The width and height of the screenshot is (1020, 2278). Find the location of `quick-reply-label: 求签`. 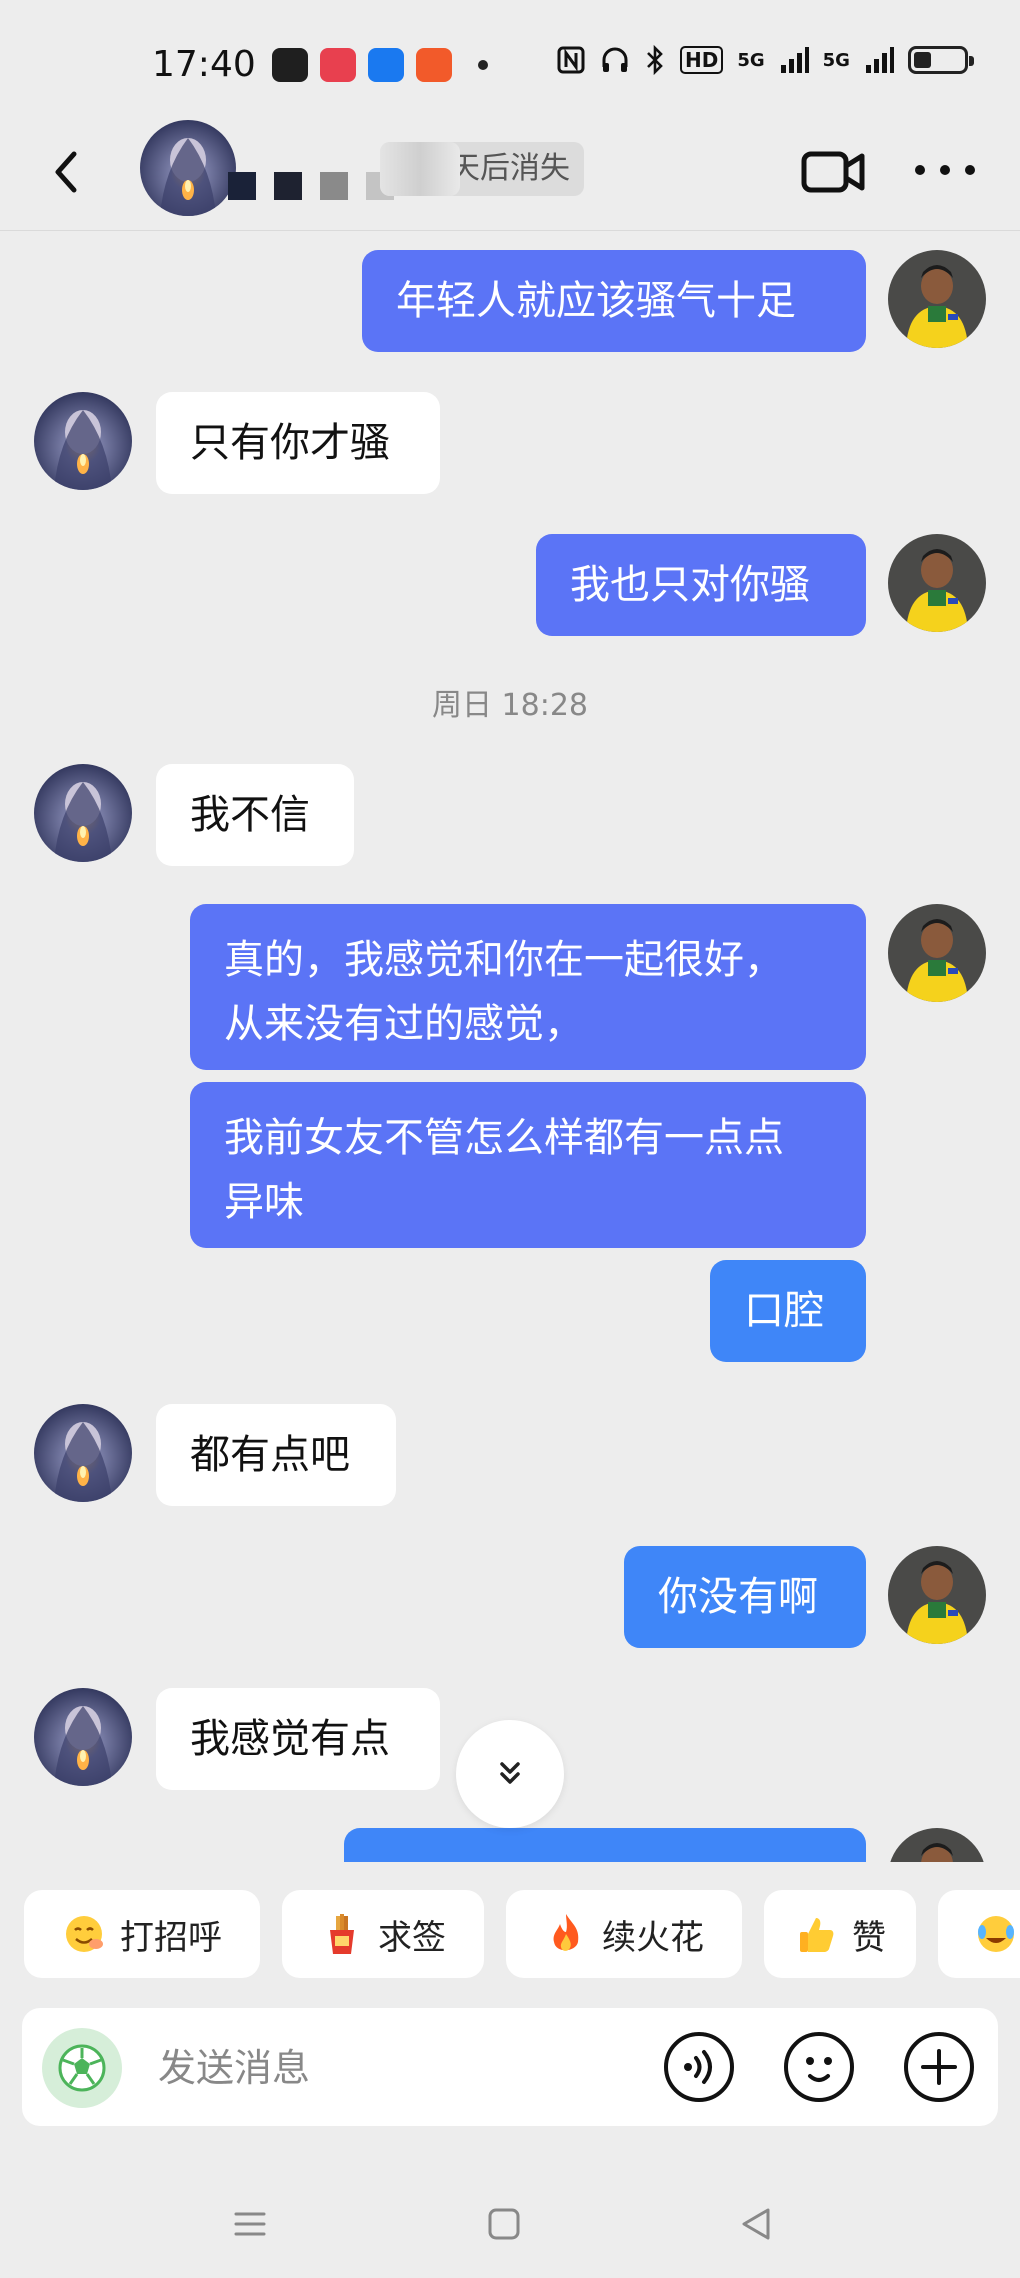

quick-reply-label: 求签 is located at coordinates (412, 1937).